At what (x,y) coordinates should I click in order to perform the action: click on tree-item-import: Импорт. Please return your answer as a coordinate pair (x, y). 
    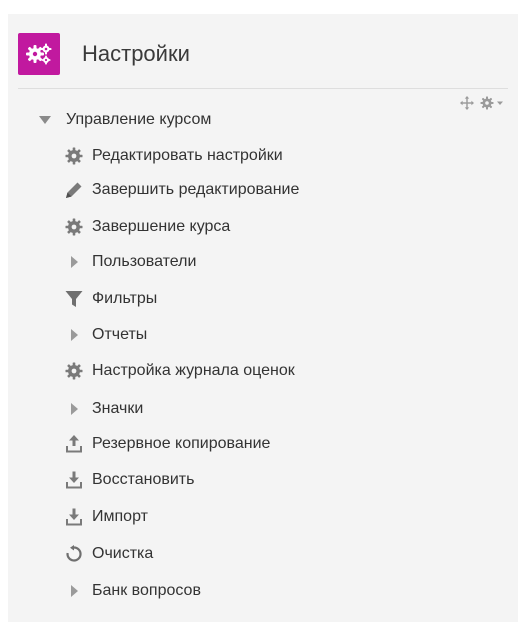
    Looking at the image, I should click on (106, 517).